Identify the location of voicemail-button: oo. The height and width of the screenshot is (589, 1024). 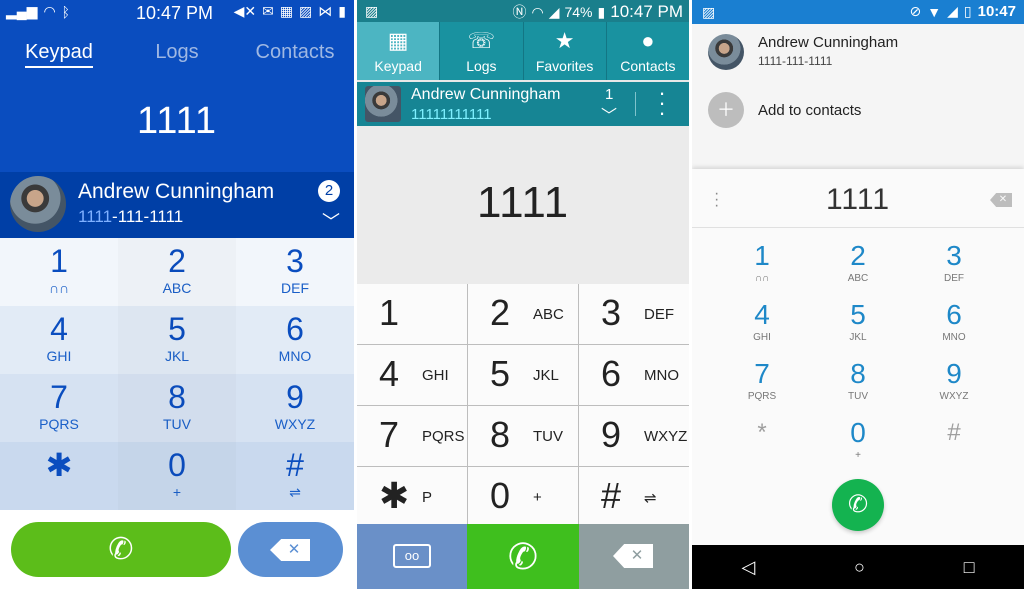
(412, 556).